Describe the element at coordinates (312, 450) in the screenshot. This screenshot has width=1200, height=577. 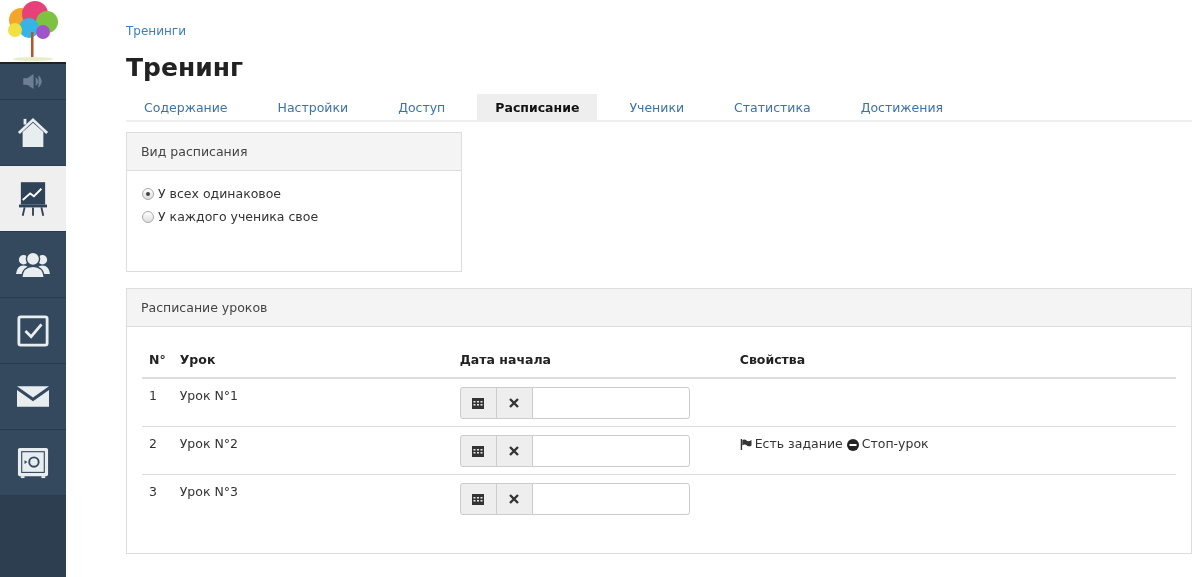
I see `table-cell: Урок N°2` at that location.